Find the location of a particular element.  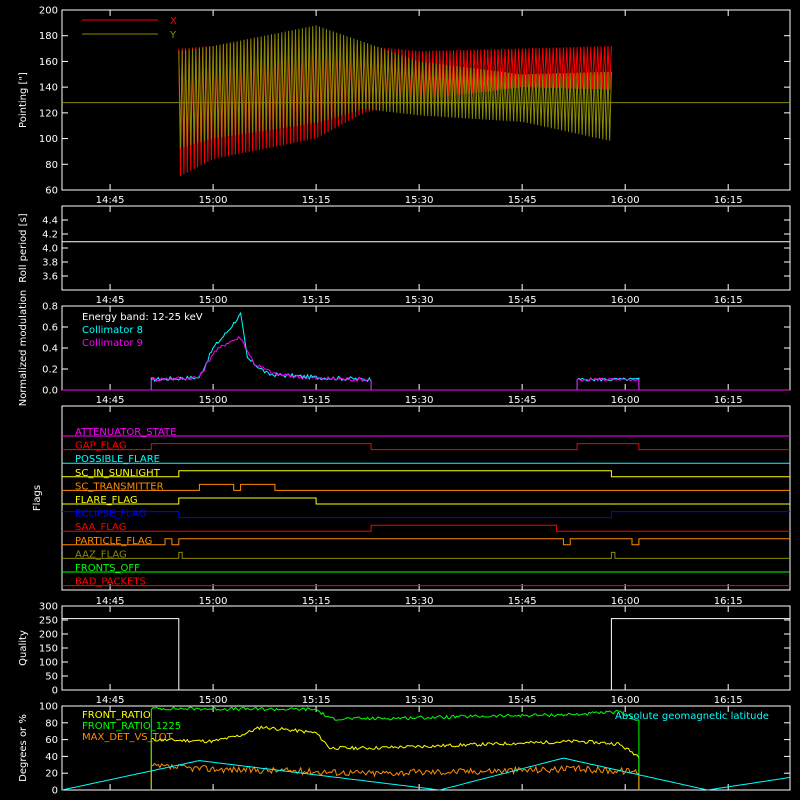

y-tick-label: 4.2 is located at coordinates (50, 235).